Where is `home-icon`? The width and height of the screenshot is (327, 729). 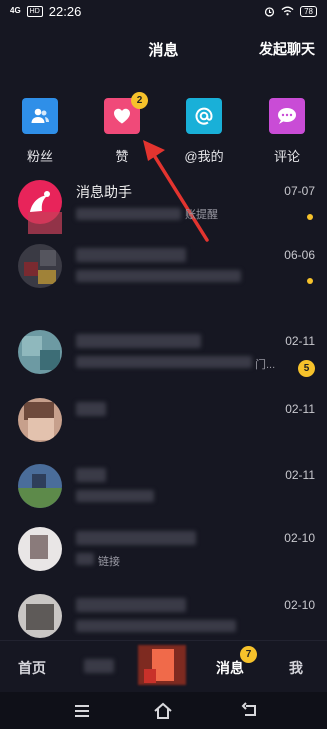
home-icon is located at coordinates (163, 711).